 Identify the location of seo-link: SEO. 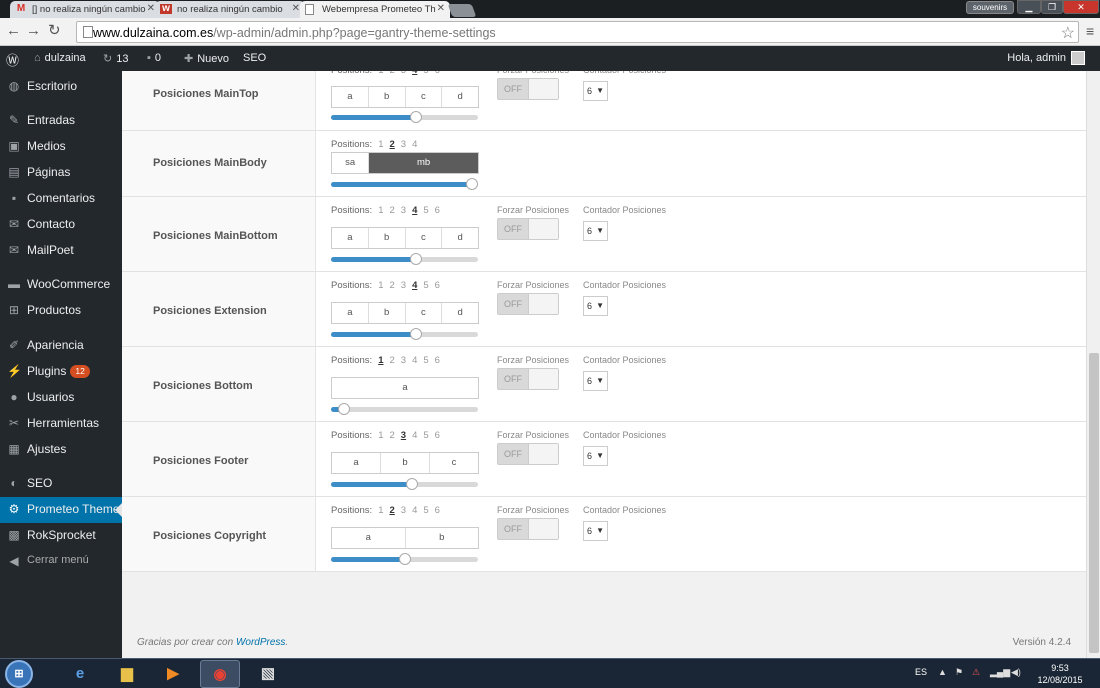
(254, 58).